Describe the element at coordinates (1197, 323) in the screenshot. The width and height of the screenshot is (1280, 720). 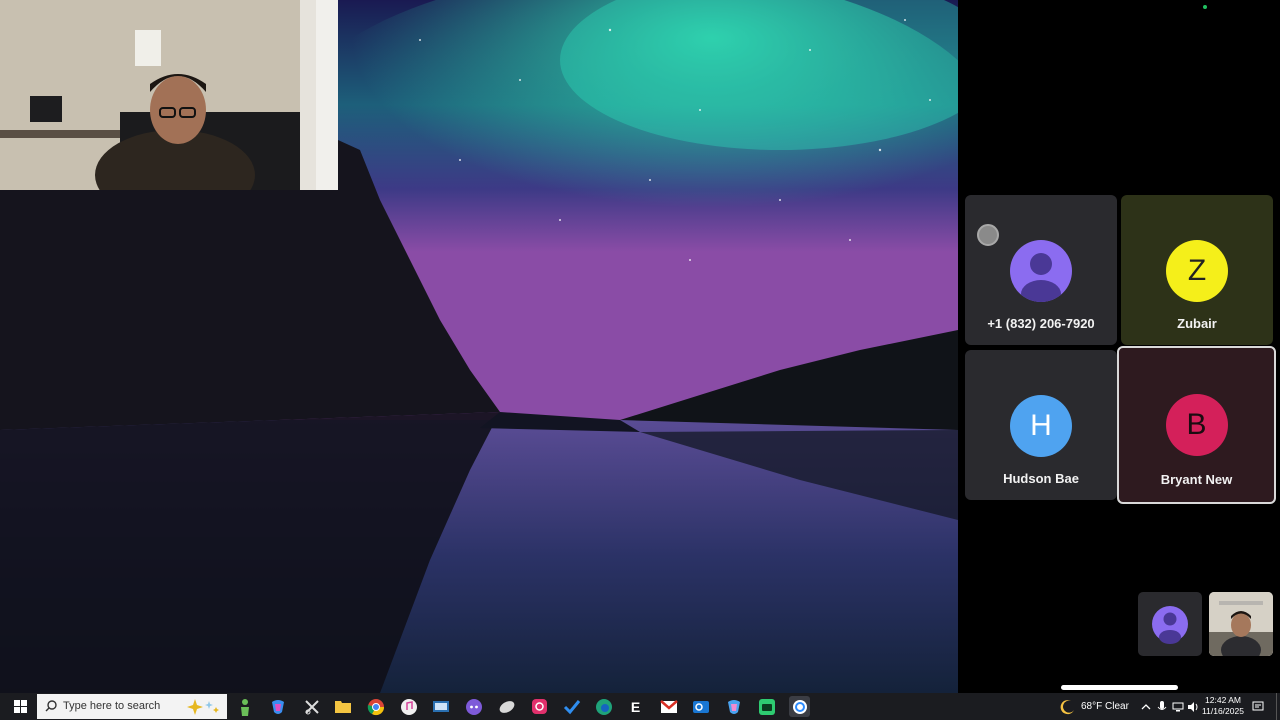
I see `participant-name: Zubair` at that location.